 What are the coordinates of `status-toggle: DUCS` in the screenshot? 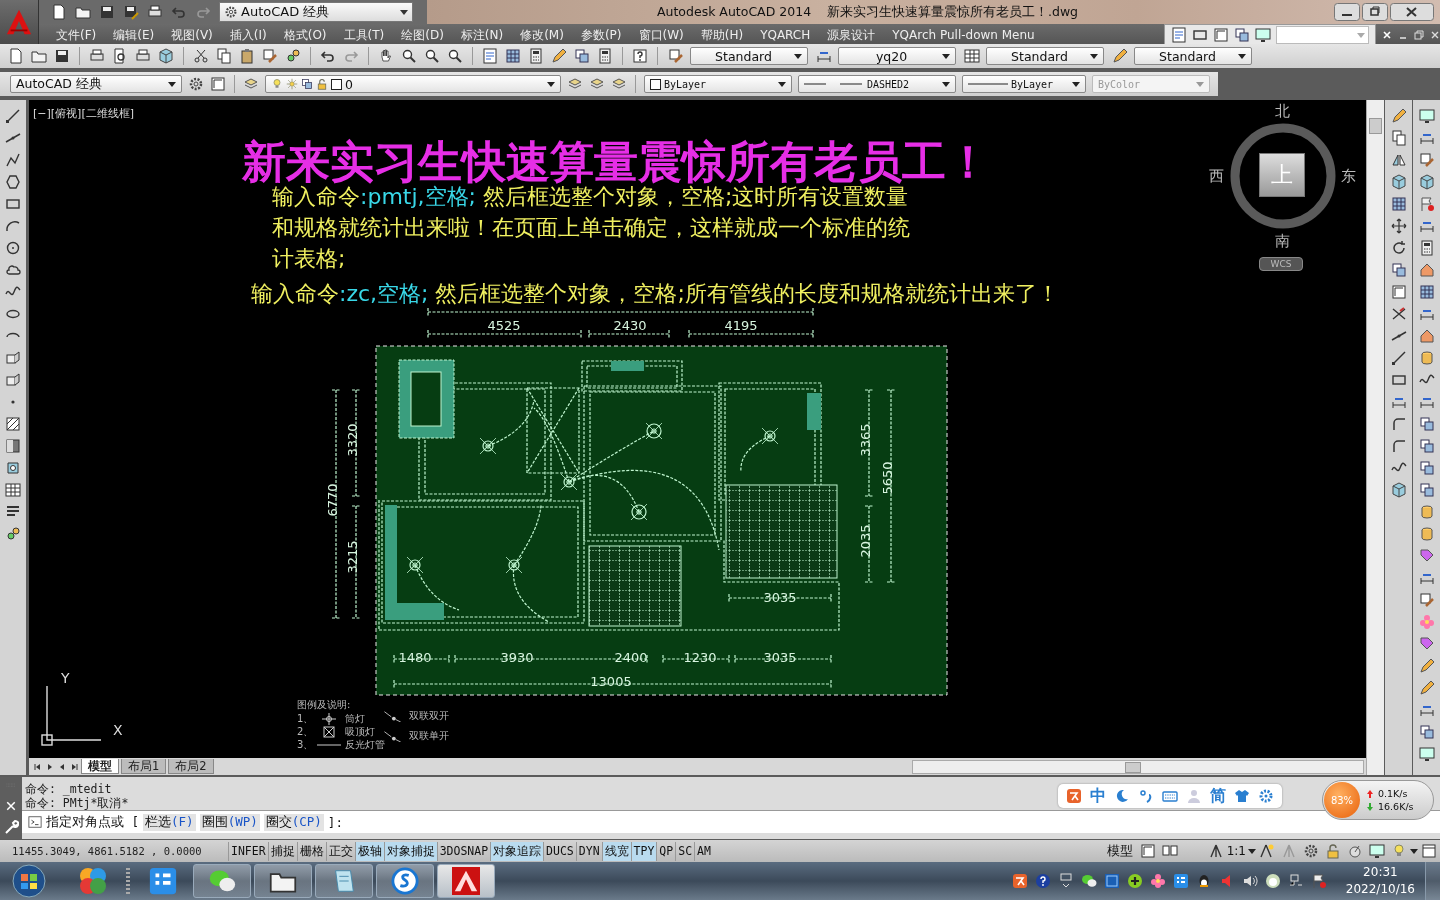 It's located at (559, 851).